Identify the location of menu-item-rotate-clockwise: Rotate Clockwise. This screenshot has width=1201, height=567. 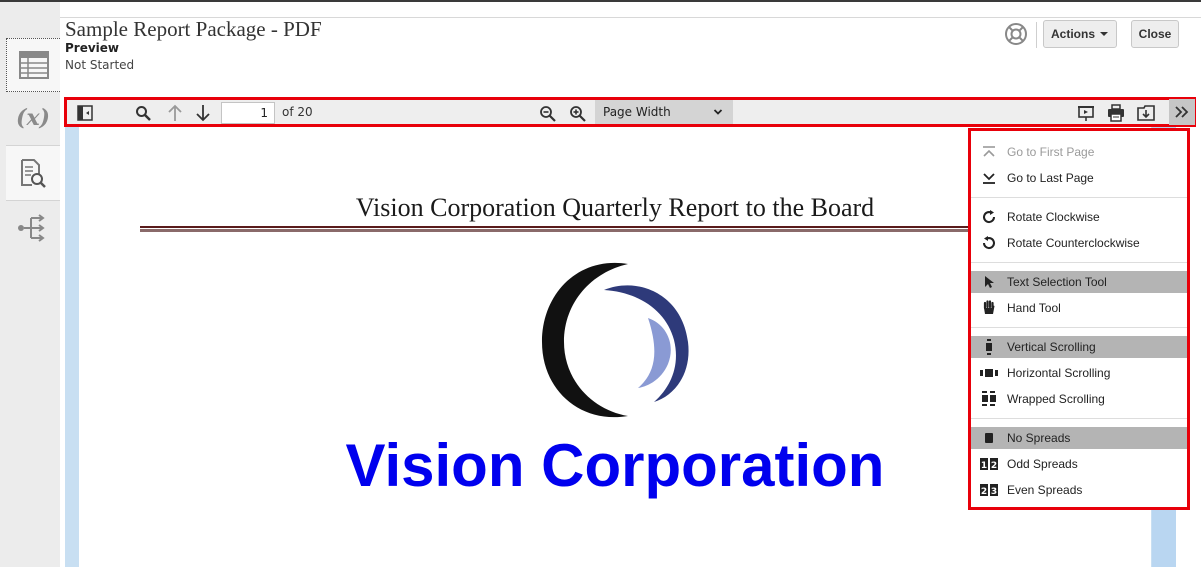
(1079, 217).